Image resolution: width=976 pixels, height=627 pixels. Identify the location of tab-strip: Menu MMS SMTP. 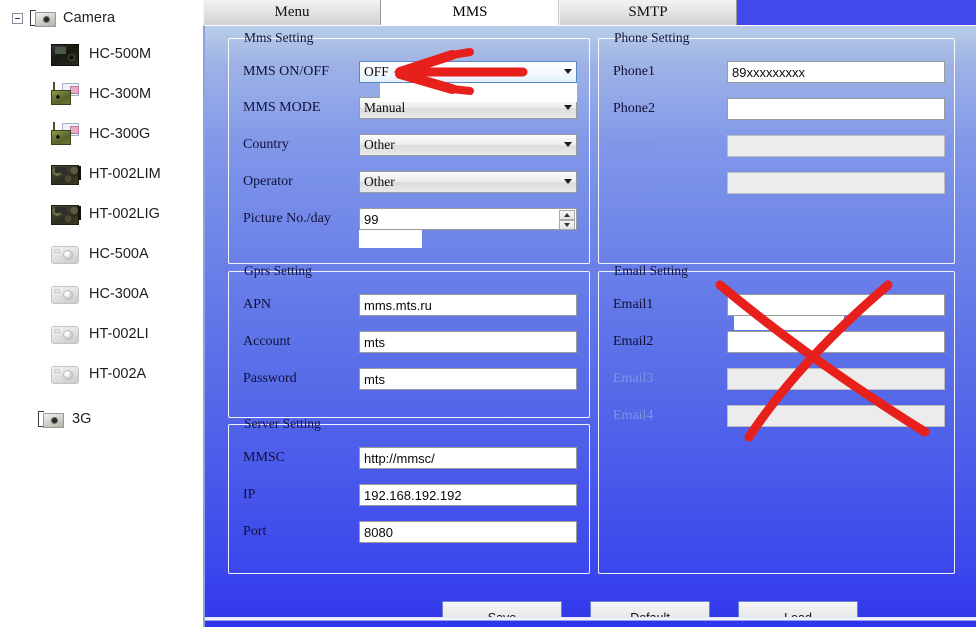
(589, 12).